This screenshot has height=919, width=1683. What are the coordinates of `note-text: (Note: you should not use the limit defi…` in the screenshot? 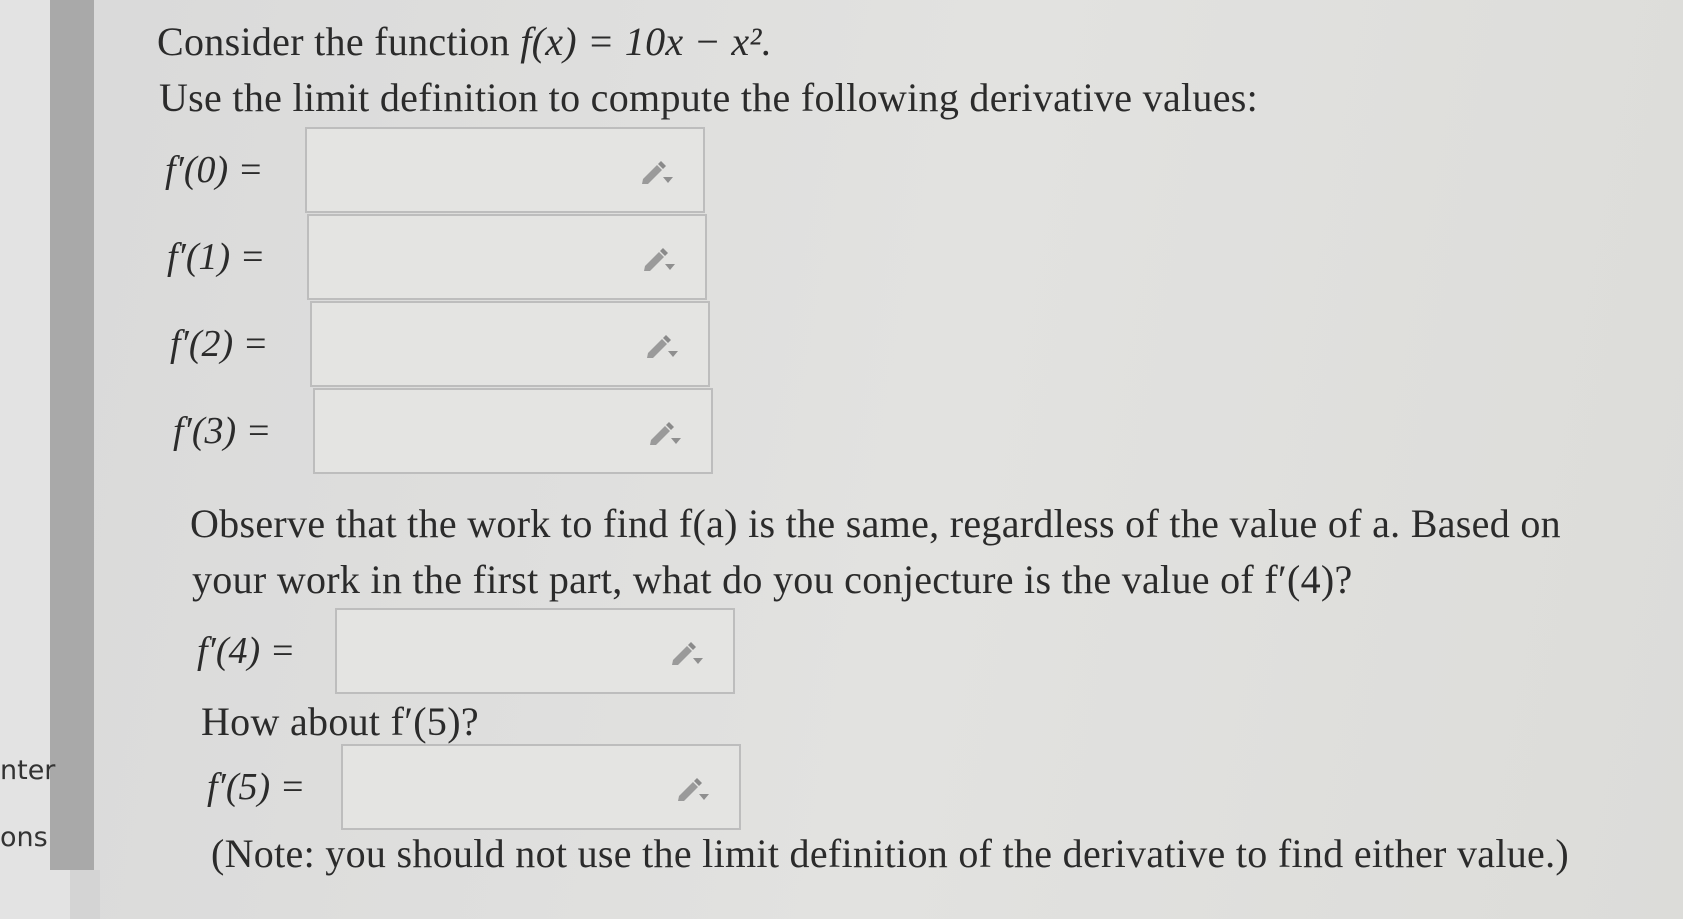 It's located at (890, 853).